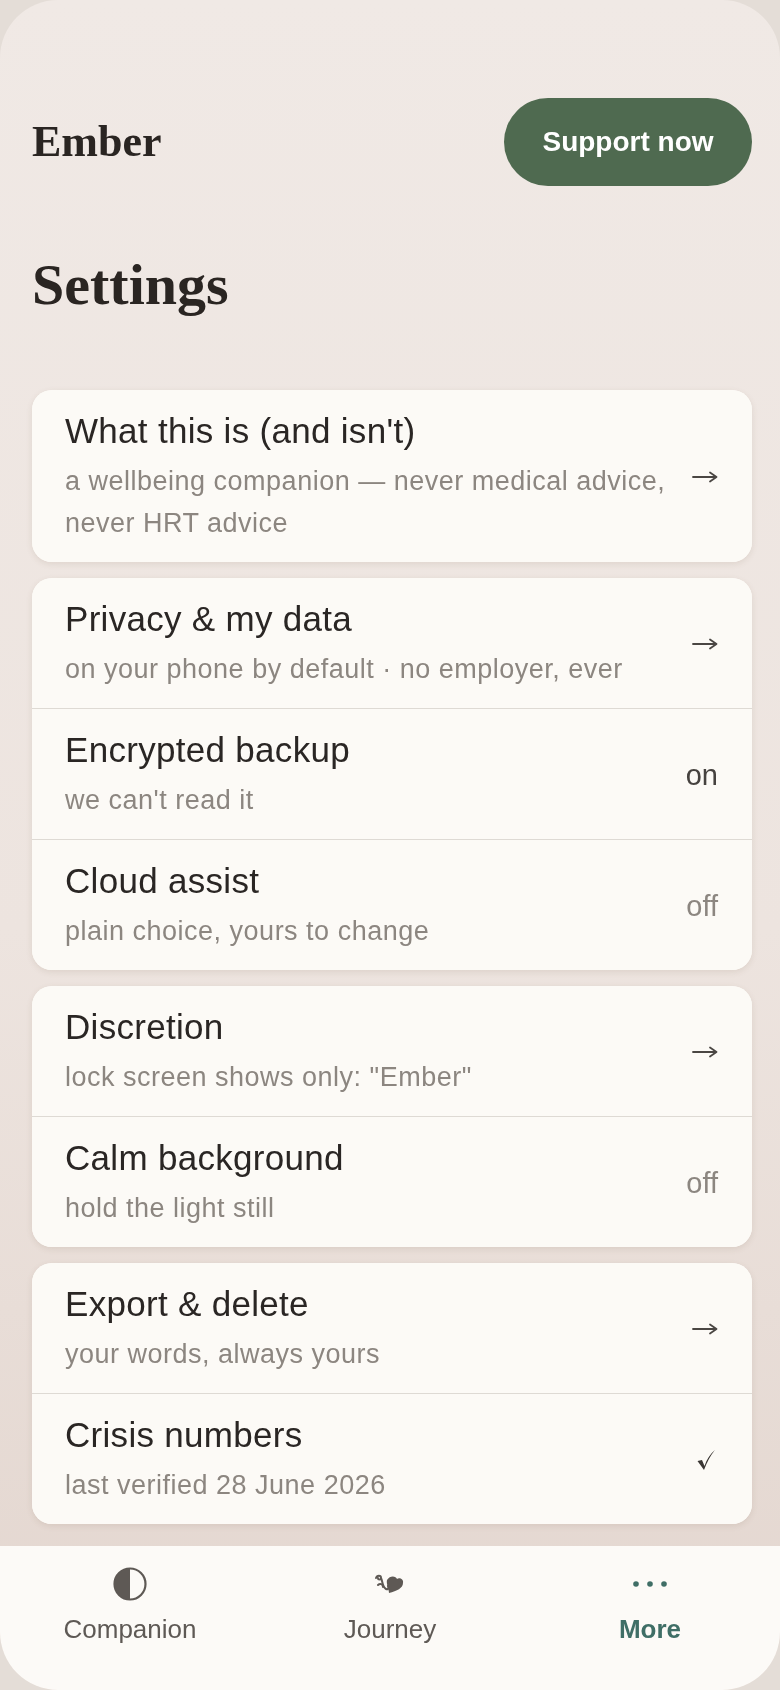 The image size is (780, 1690). What do you see at coordinates (207, 750) in the screenshot?
I see `row-title: Encrypted backup` at bounding box center [207, 750].